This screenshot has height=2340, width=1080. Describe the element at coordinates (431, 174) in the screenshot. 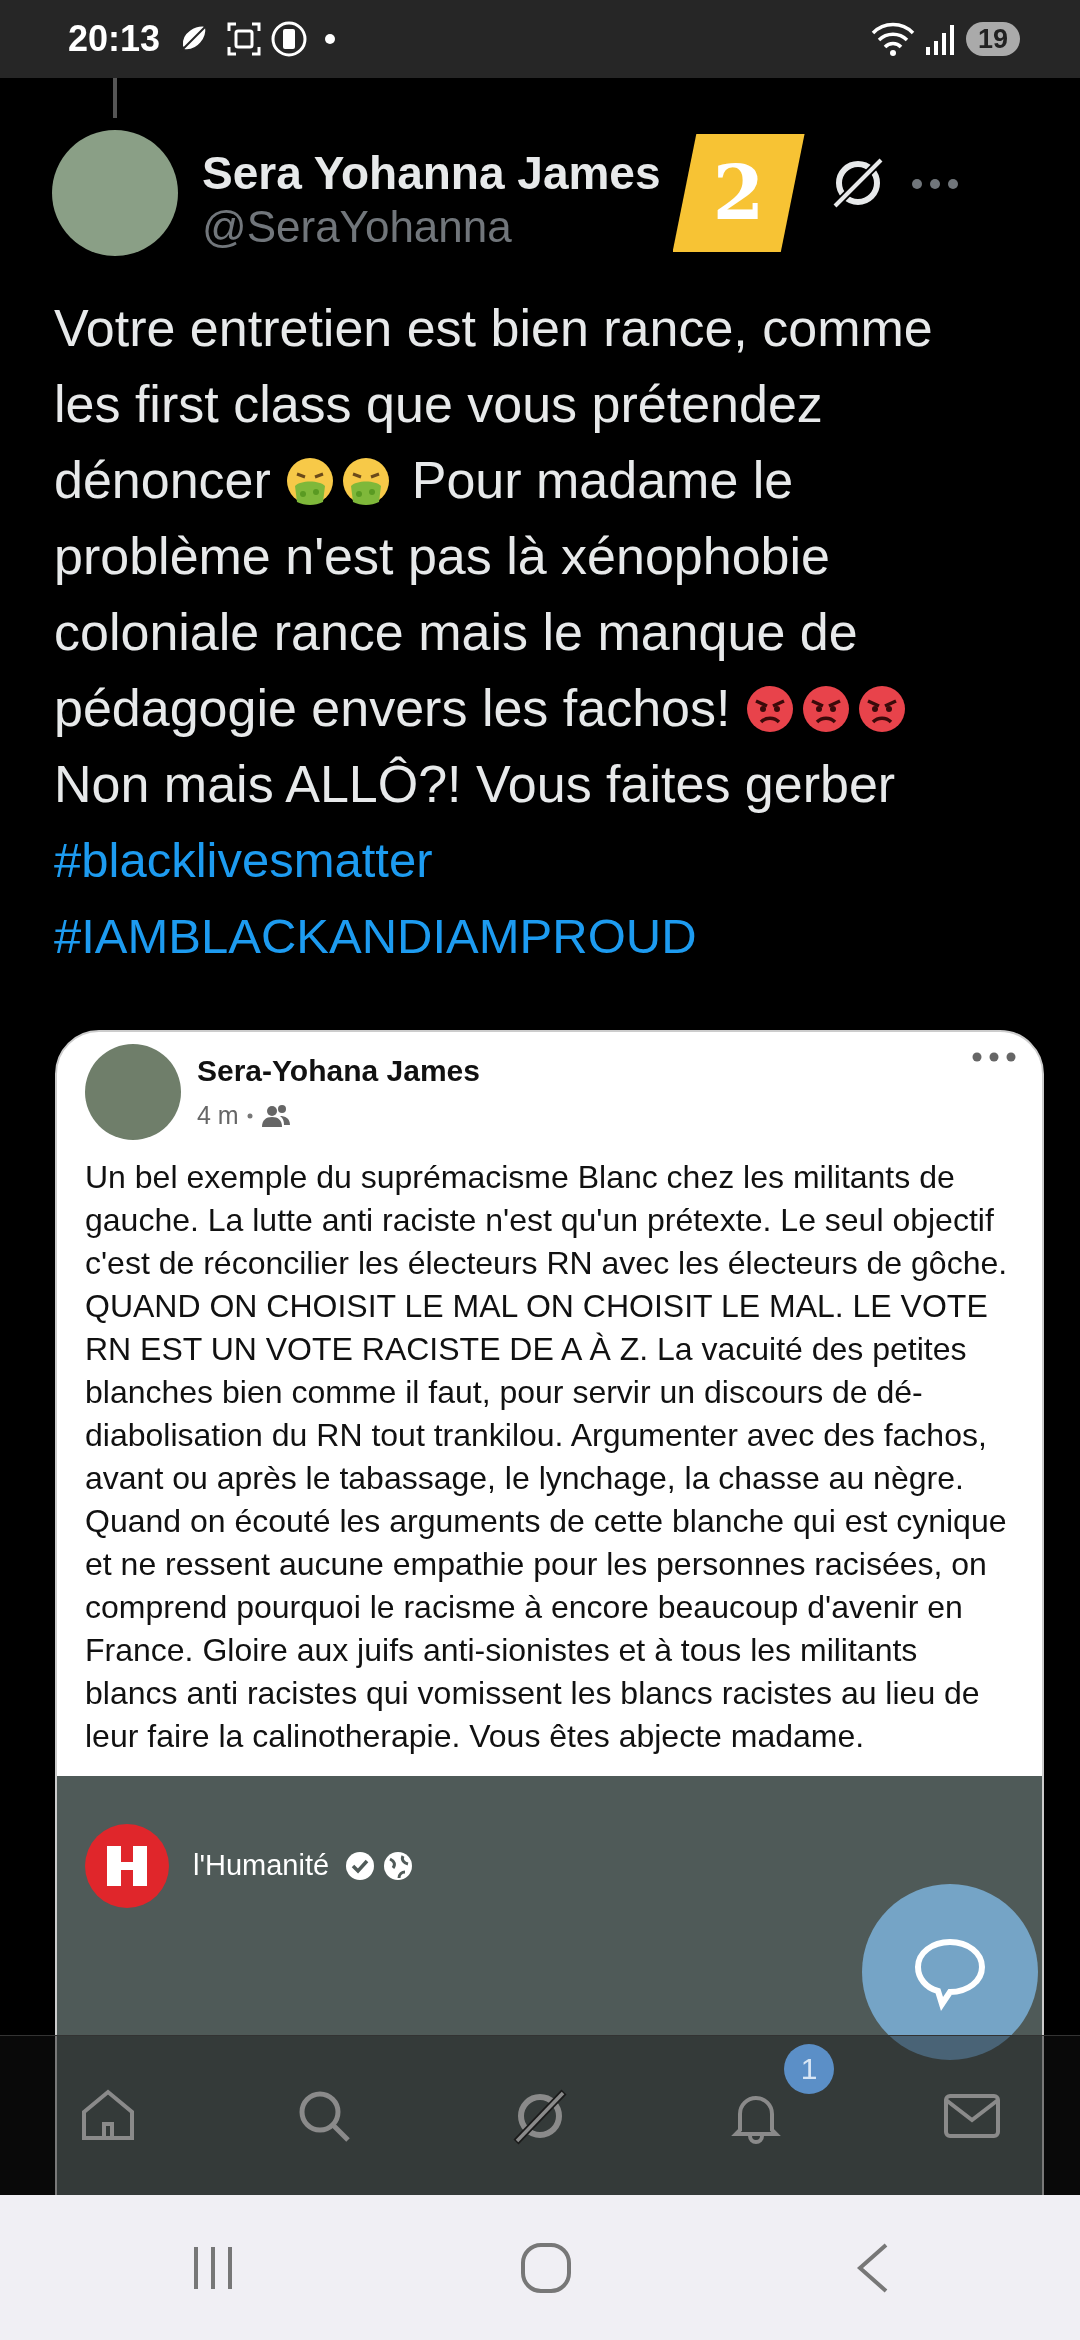

I see `author-name: Sera Yohanna James` at that location.